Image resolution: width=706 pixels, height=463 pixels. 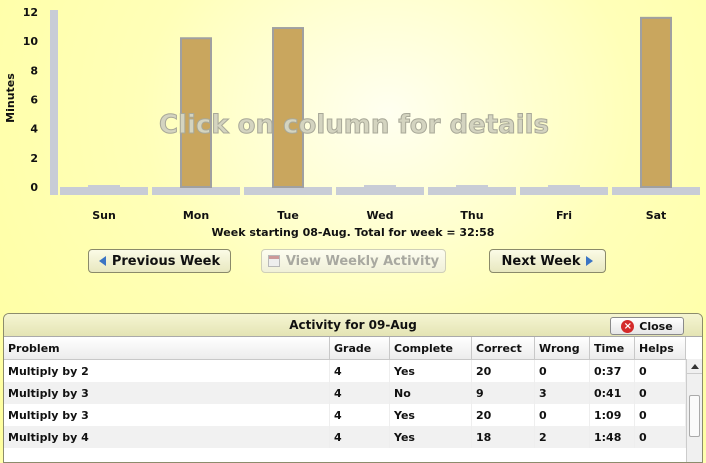 What do you see at coordinates (656, 326) in the screenshot?
I see `close-label: Close` at bounding box center [656, 326].